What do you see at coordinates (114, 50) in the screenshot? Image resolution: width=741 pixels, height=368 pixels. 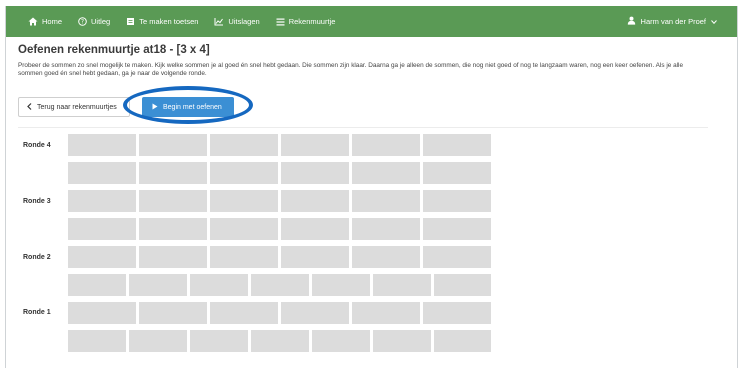 I see `page-title: Oefenen rekenmuurtje at18 - [3 x 4]` at bounding box center [114, 50].